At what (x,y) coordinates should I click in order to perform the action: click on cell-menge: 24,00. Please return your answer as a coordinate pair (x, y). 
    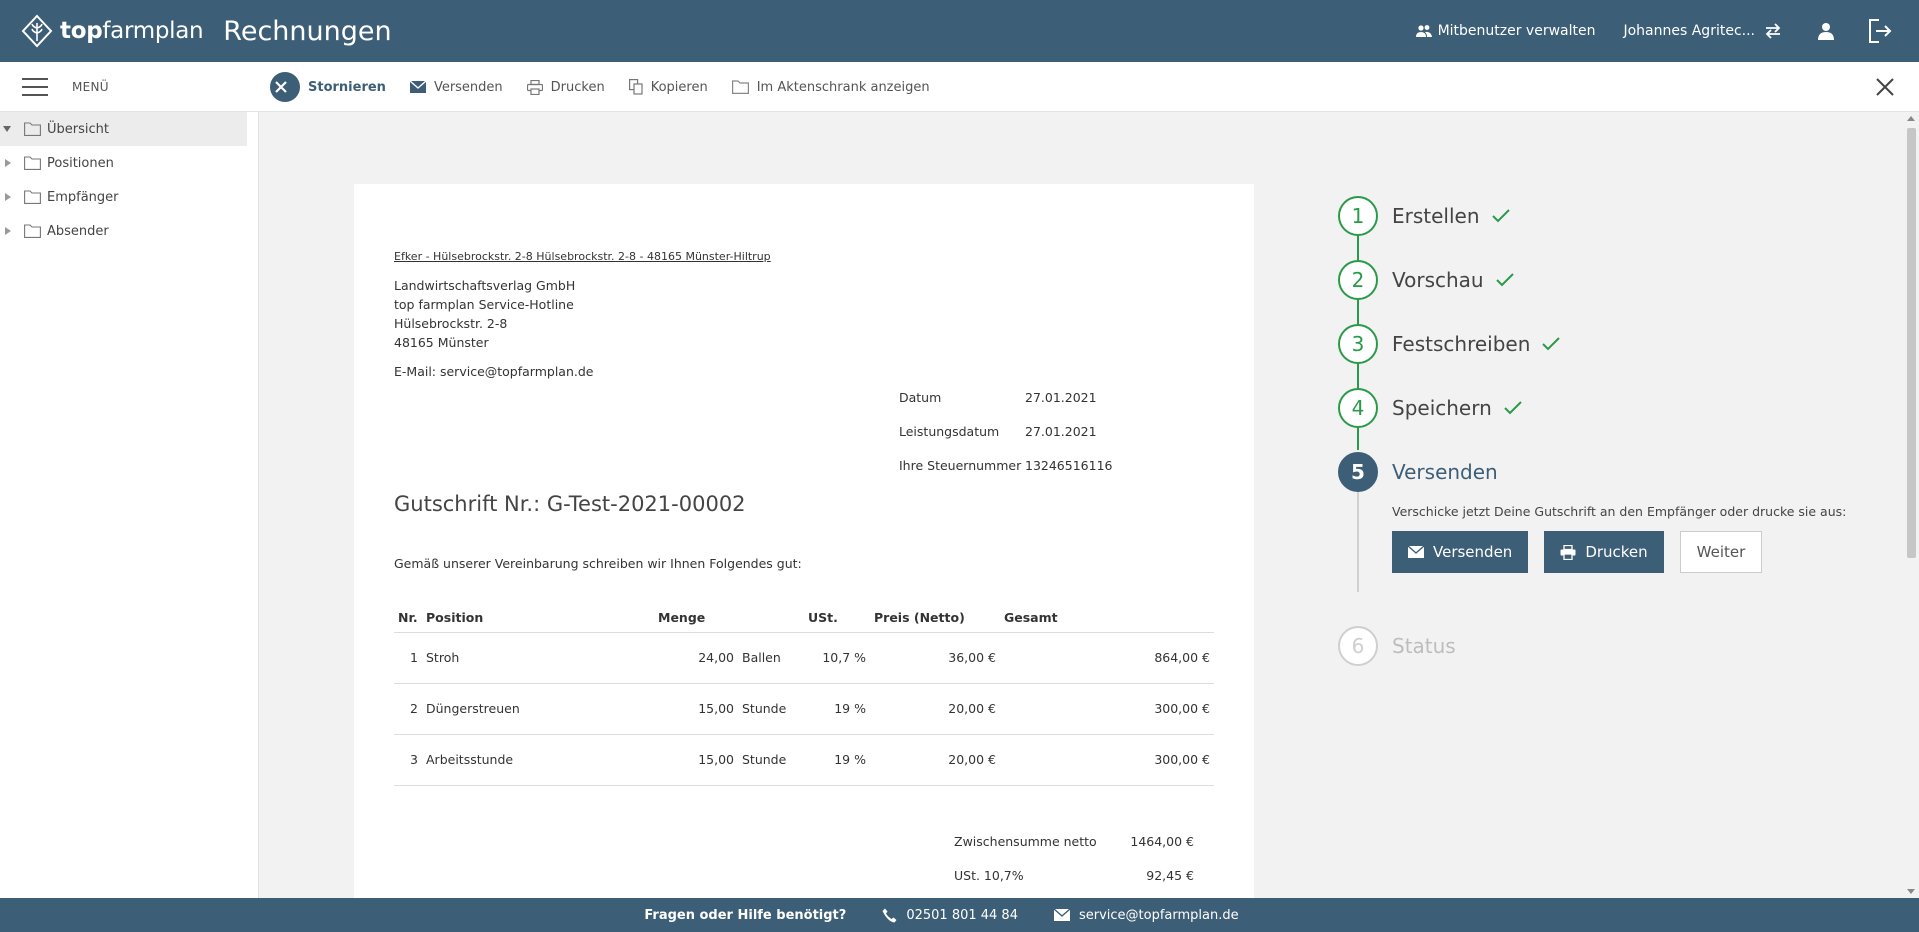
    Looking at the image, I should click on (696, 658).